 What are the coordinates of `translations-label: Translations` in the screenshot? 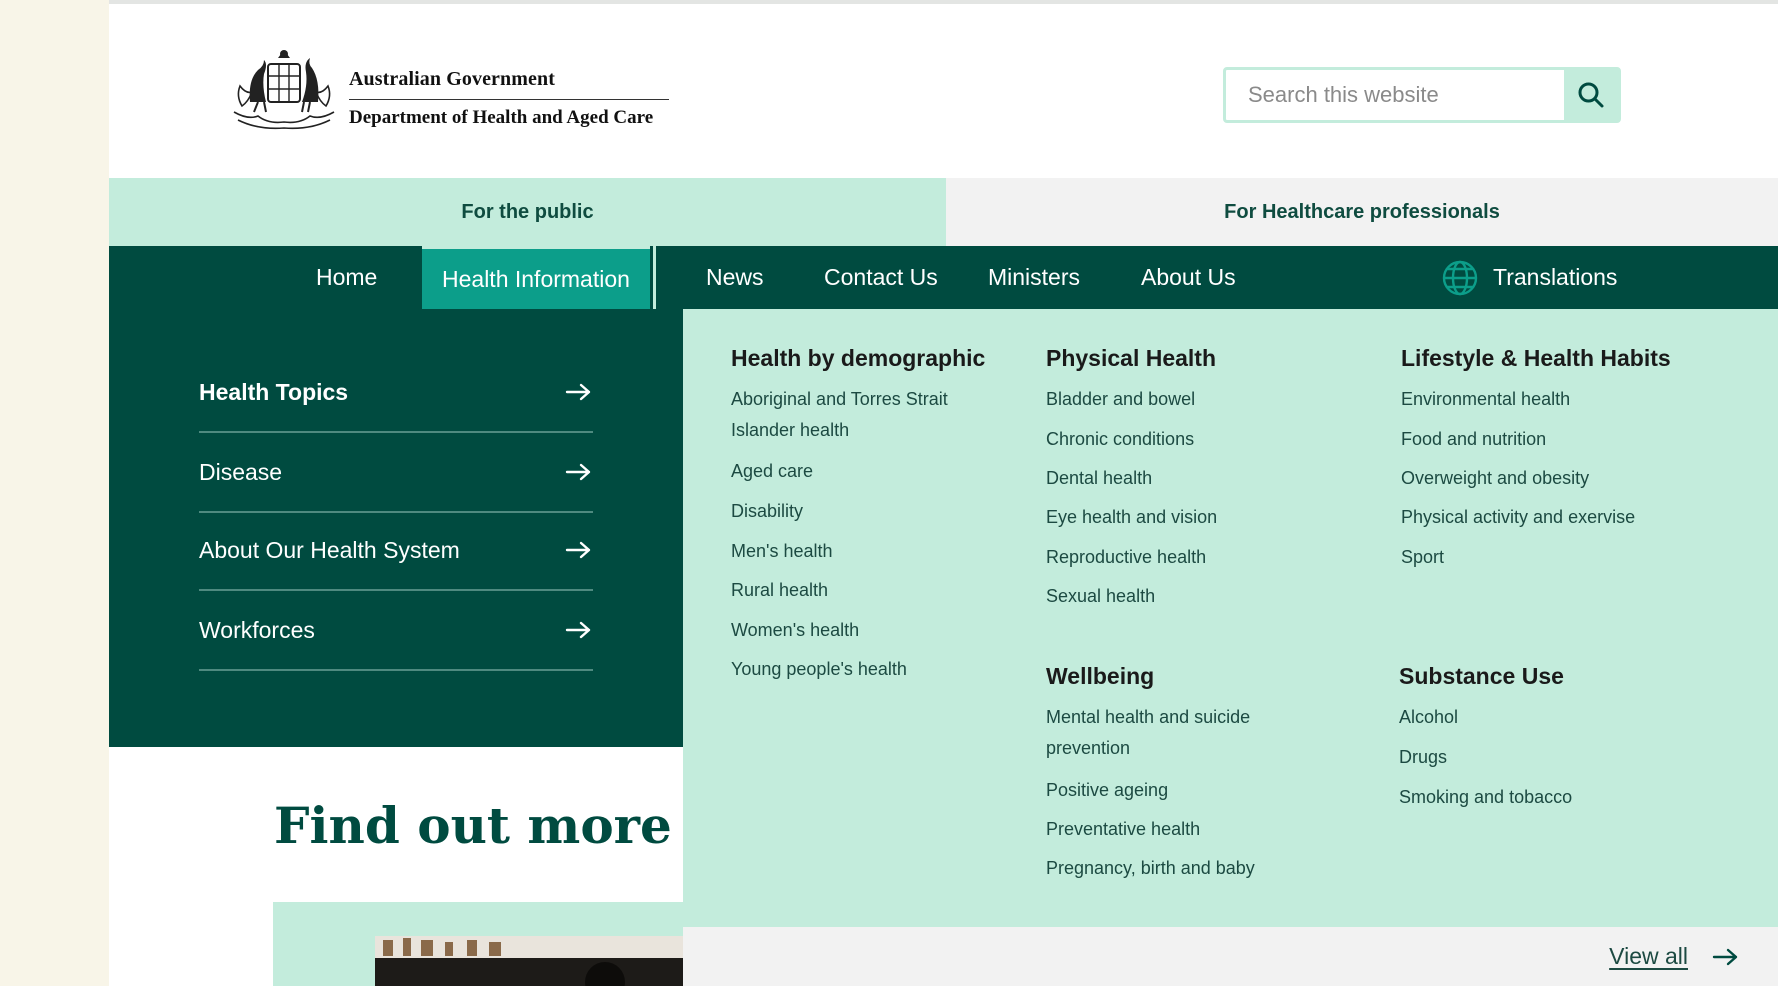 It's located at (1555, 277).